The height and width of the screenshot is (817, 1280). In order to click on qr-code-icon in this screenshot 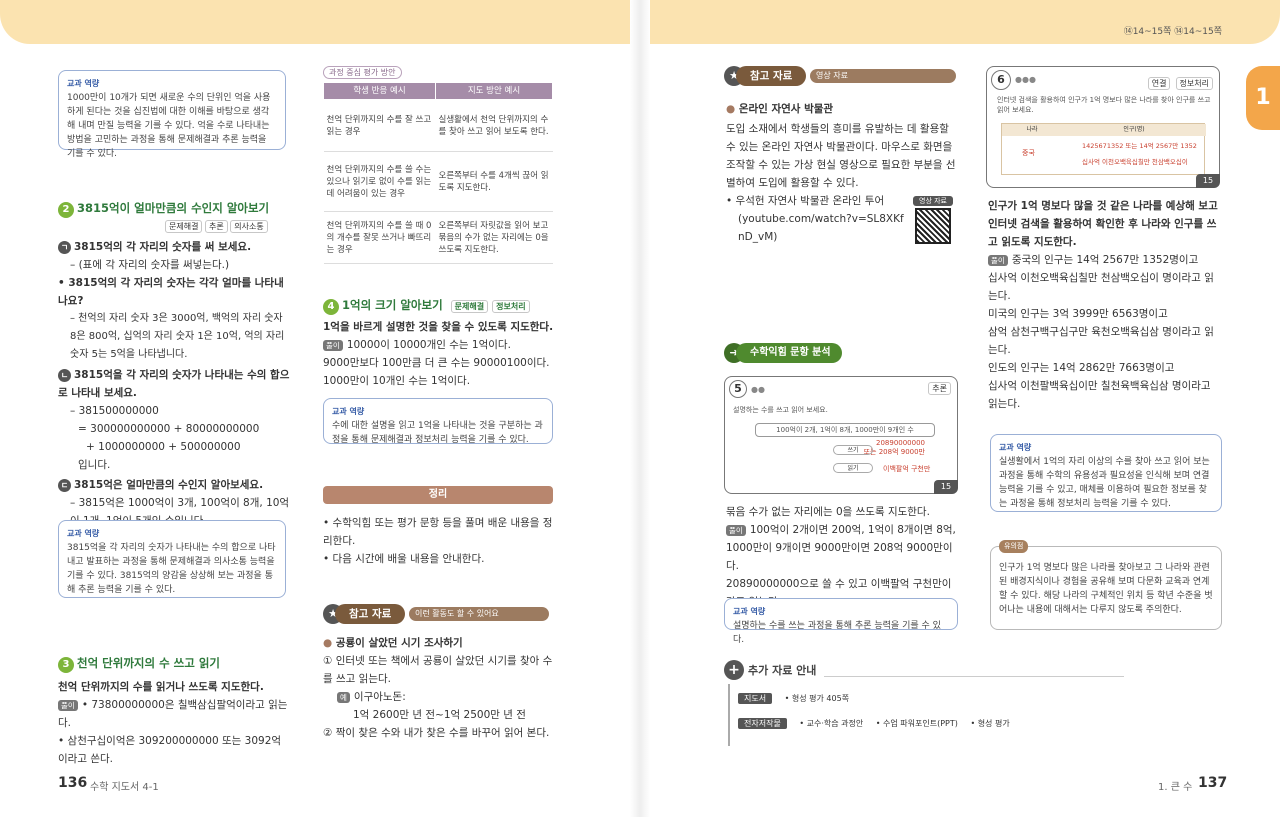, I will do `click(933, 226)`.